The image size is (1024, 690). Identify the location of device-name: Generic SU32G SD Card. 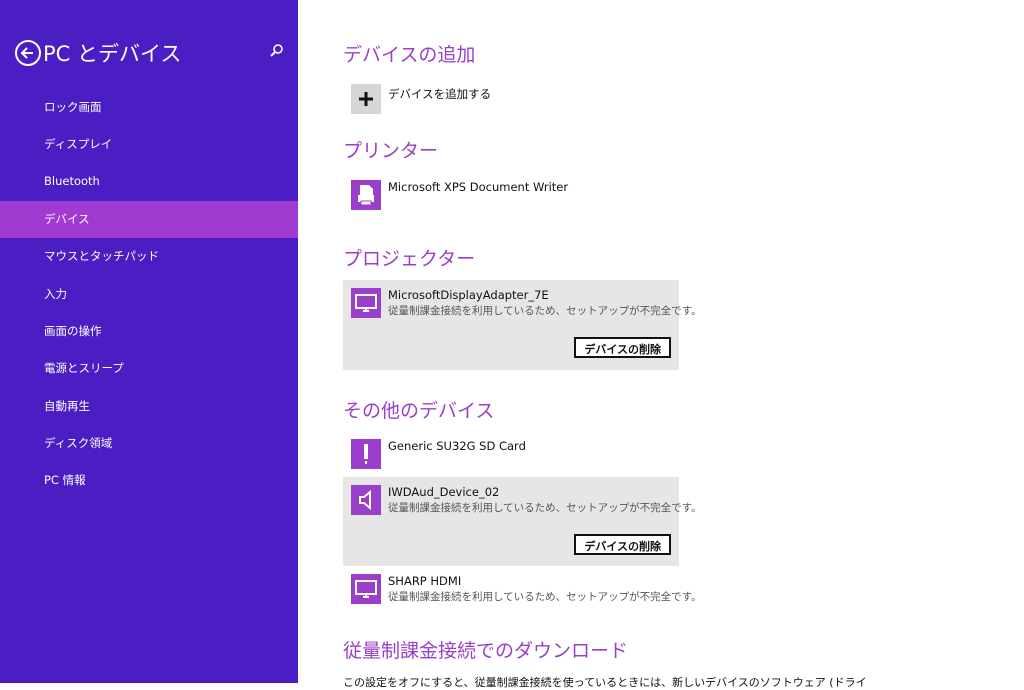
(457, 446).